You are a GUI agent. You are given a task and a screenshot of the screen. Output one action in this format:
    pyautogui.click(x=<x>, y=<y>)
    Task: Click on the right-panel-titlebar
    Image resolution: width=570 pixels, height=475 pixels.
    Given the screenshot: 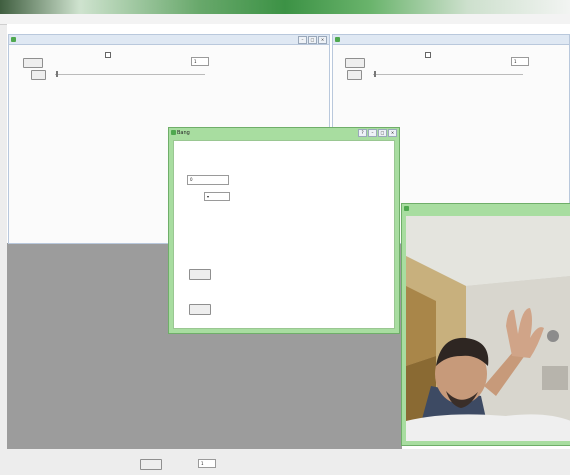 What is the action you would take?
    pyautogui.click(x=451, y=40)
    